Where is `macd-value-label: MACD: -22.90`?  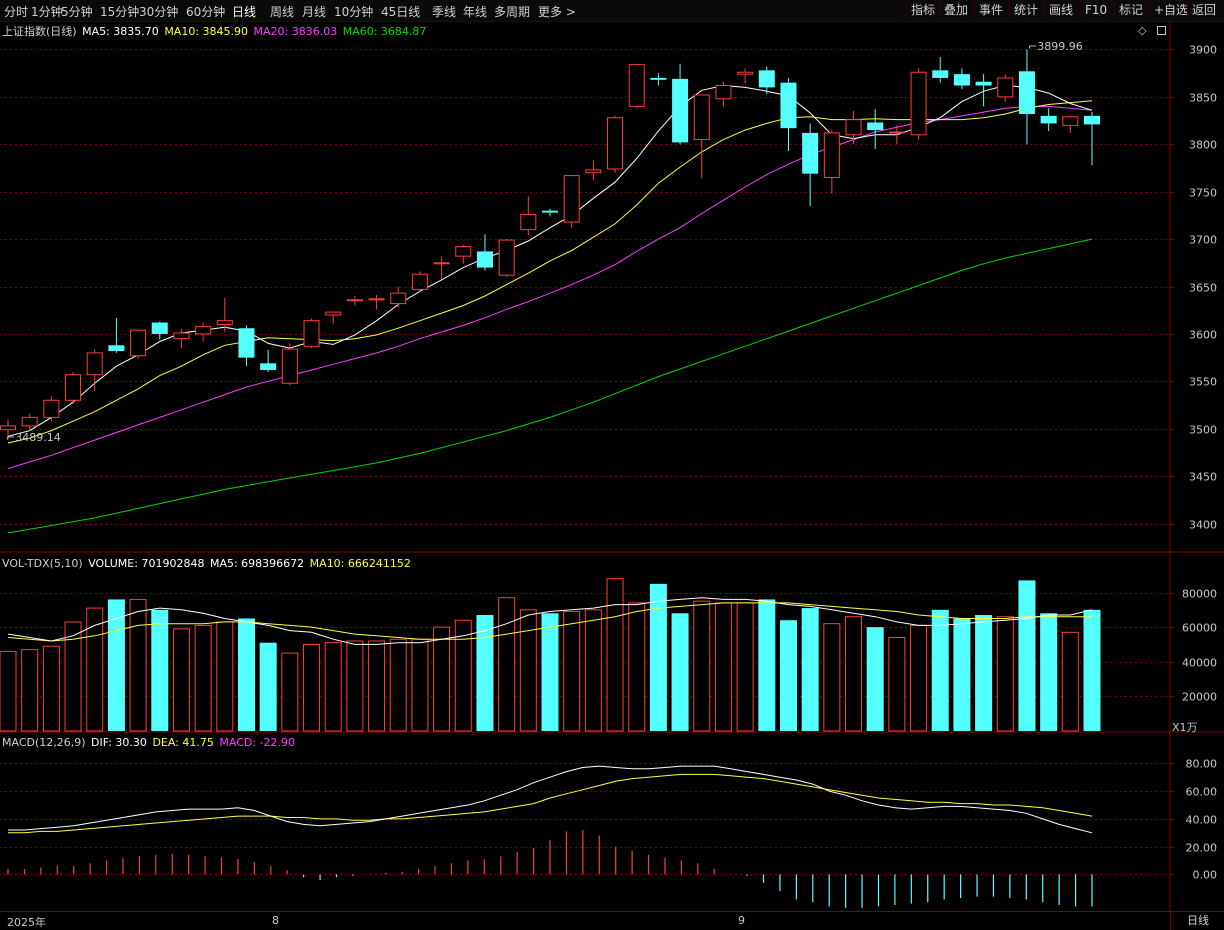 macd-value-label: MACD: -22.90 is located at coordinates (257, 742).